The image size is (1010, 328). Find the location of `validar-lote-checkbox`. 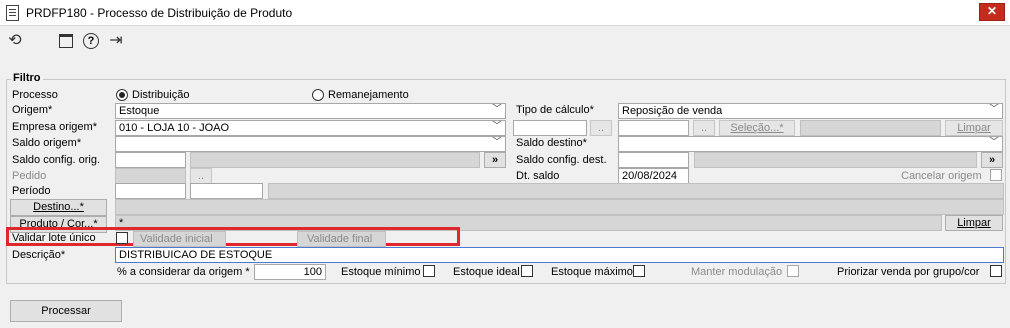

validar-lote-checkbox is located at coordinates (122, 238).